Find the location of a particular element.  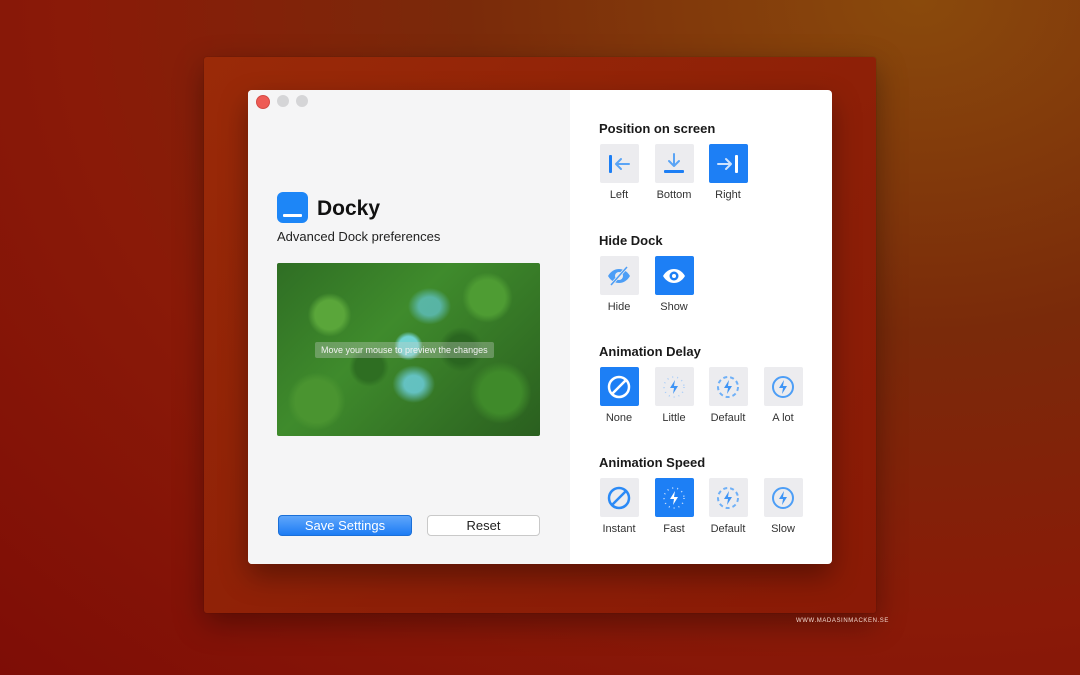

app-subtitle: Advanced Dock preferences is located at coordinates (359, 236).